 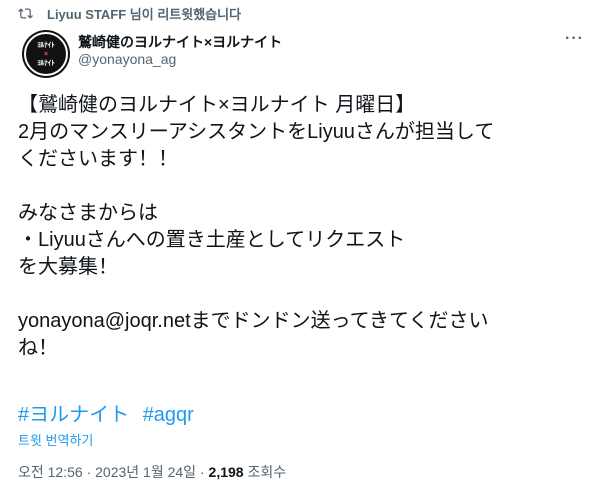 I want to click on author-handle: @yonayona_ag, so click(x=127, y=59).